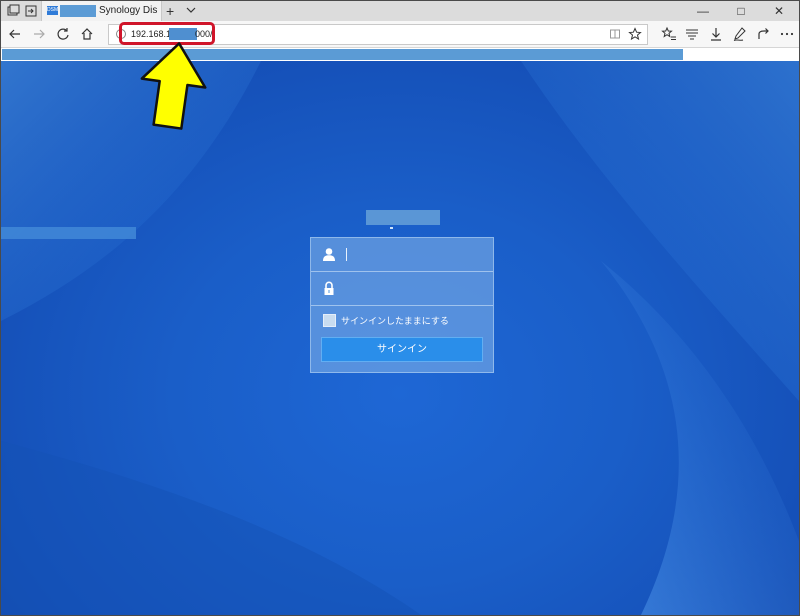 This screenshot has width=800, height=616. I want to click on username-field, so click(402, 255).